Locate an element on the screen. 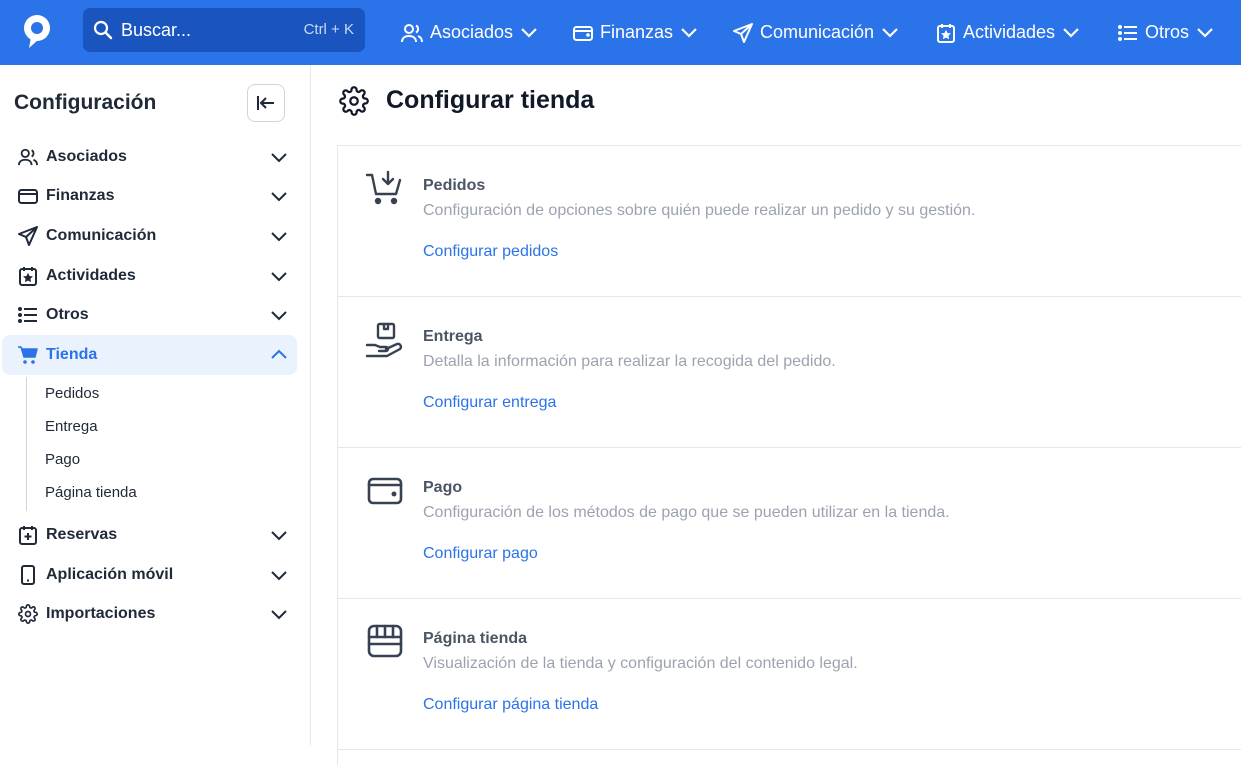 The width and height of the screenshot is (1241, 765). card-title: Pedidos is located at coordinates (454, 185).